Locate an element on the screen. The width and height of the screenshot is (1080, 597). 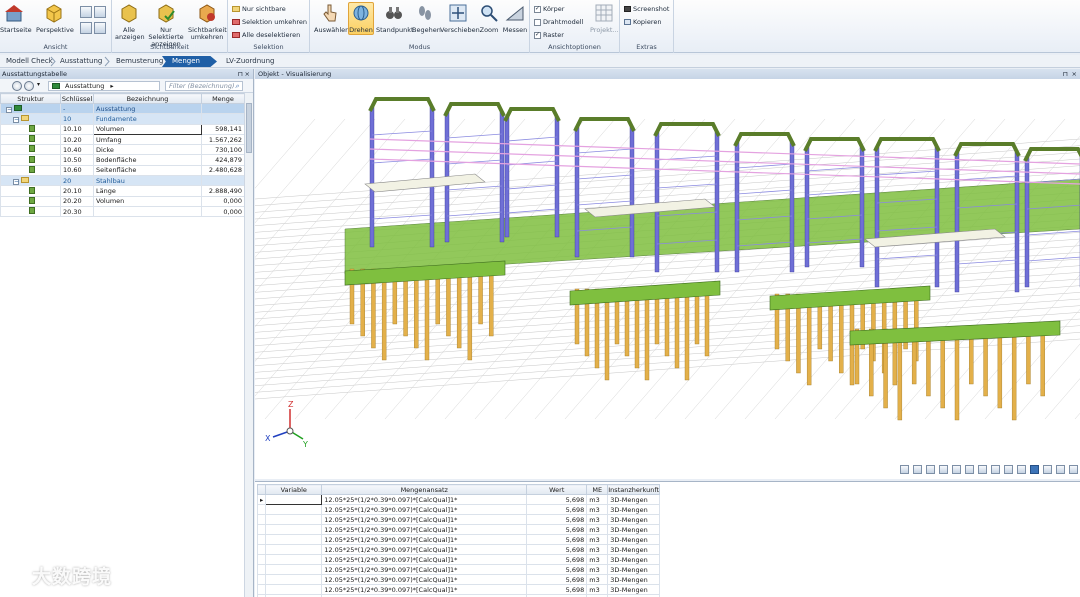
zoom-fit-icon is located at coordinates (86, 28).